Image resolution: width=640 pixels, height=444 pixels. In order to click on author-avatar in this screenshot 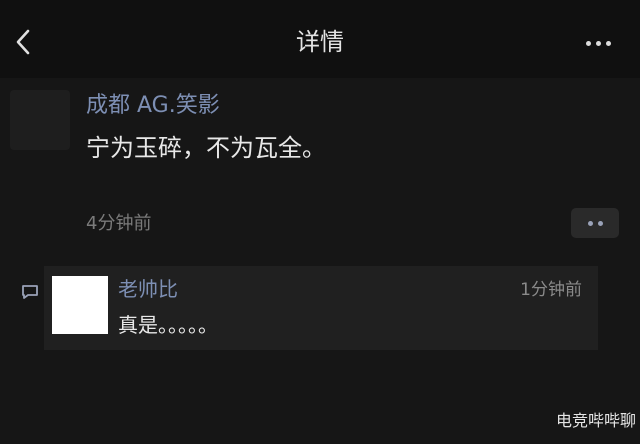, I will do `click(40, 120)`.